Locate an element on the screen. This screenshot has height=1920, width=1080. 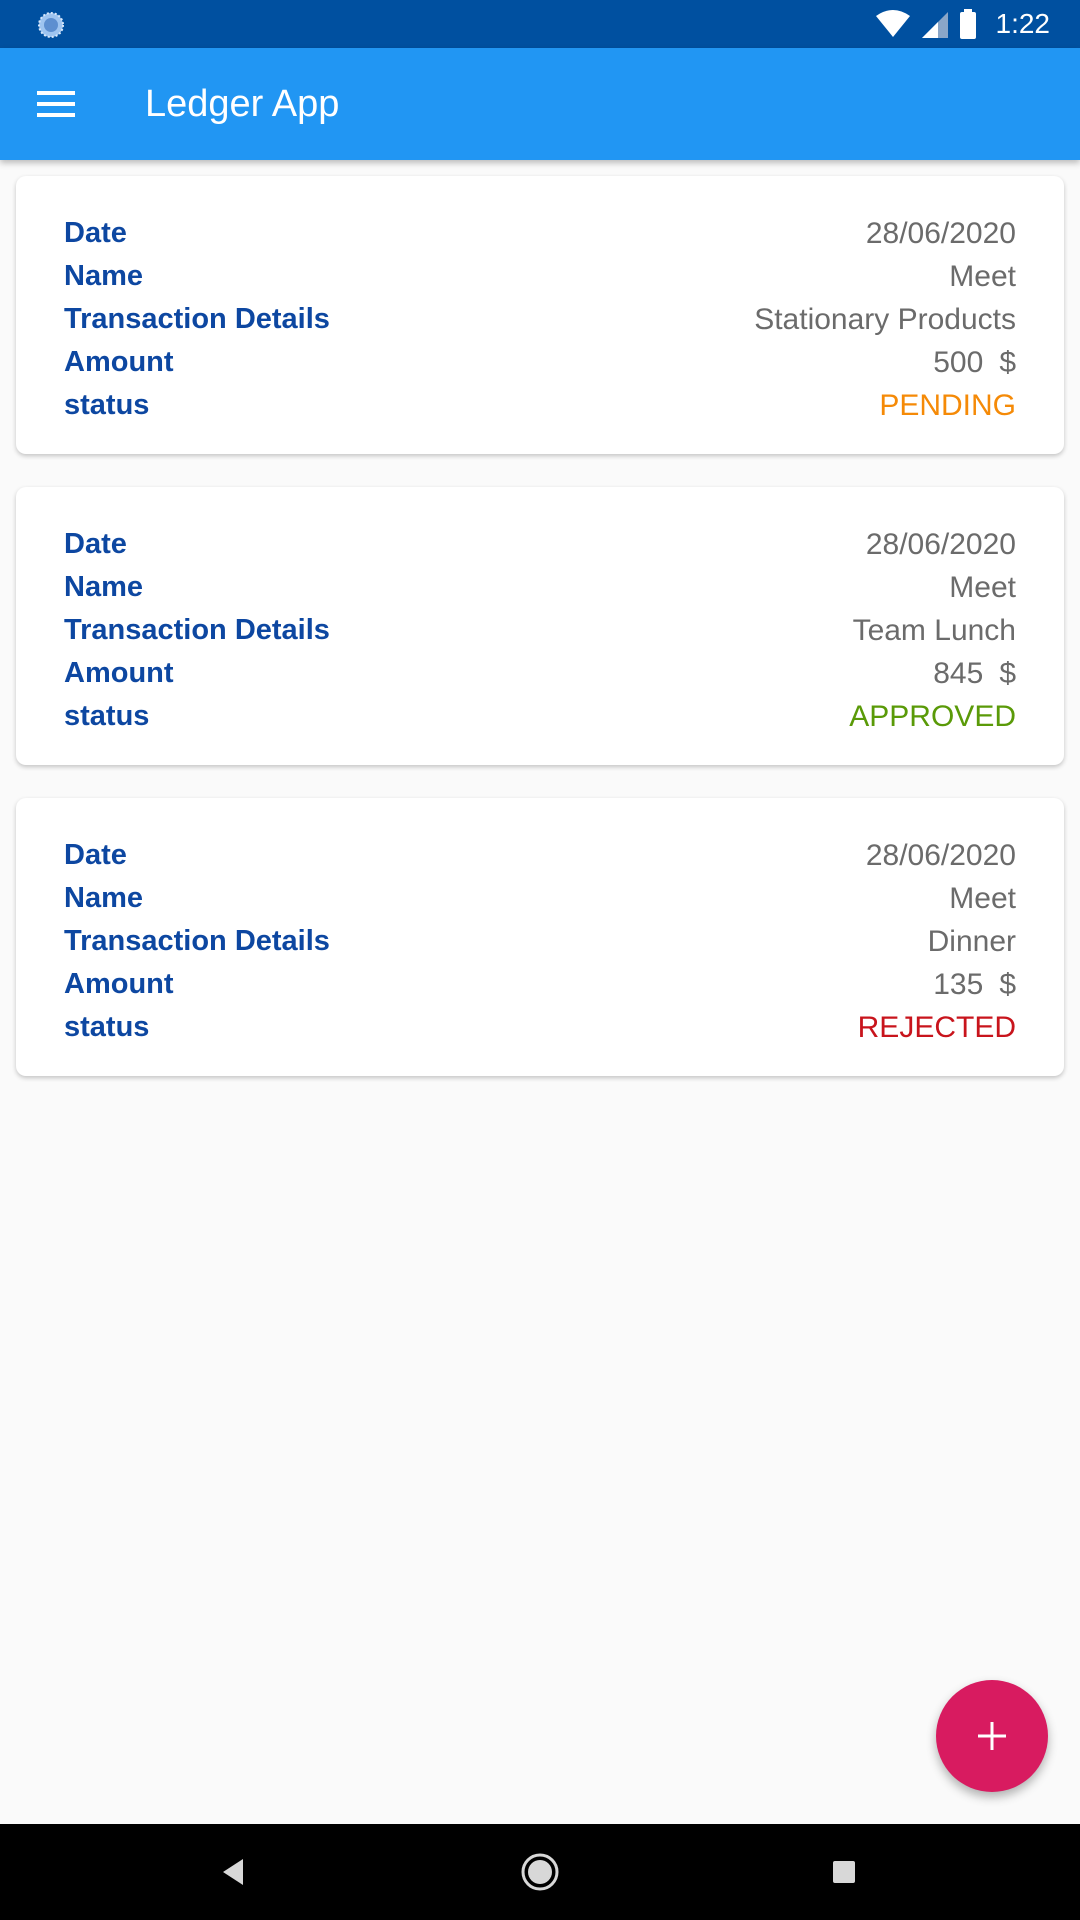
status-row: status REJECTED is located at coordinates (540, 1027).